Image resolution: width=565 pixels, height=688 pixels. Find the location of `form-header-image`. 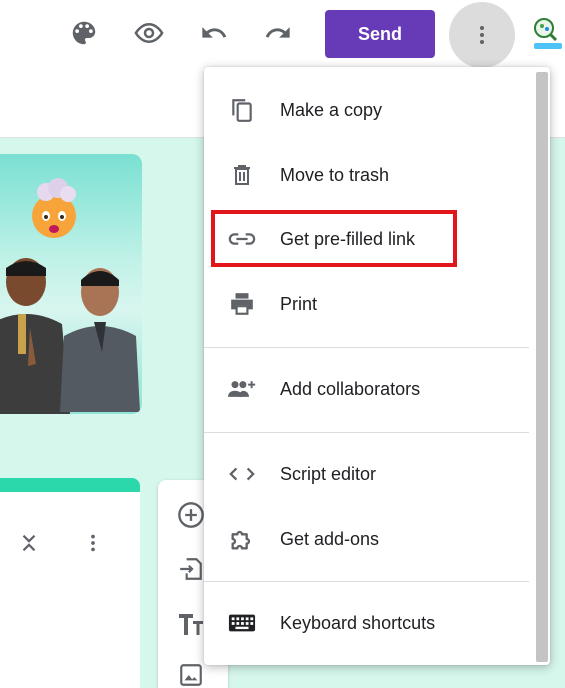

form-header-image is located at coordinates (71, 284).